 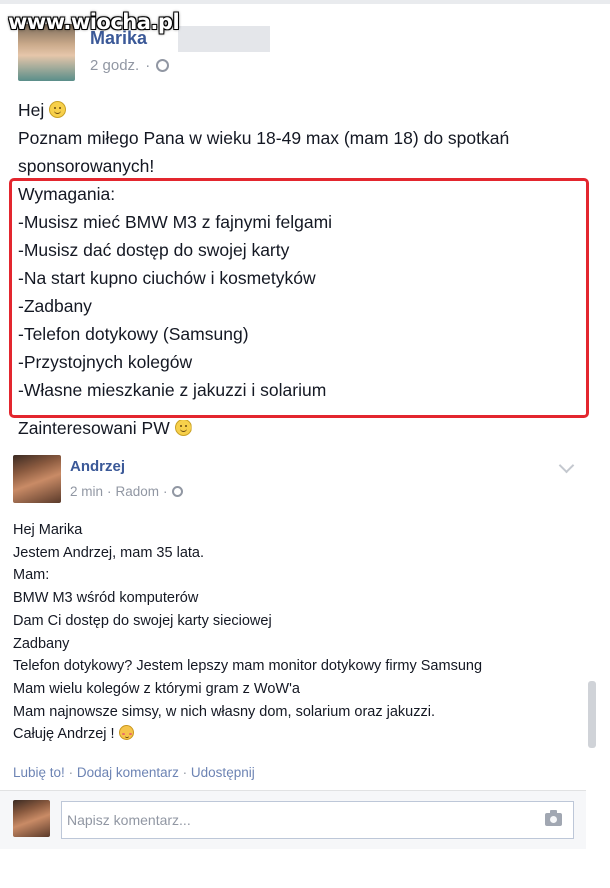 What do you see at coordinates (97, 466) in the screenshot?
I see `comment-author-name: Andrzej` at bounding box center [97, 466].